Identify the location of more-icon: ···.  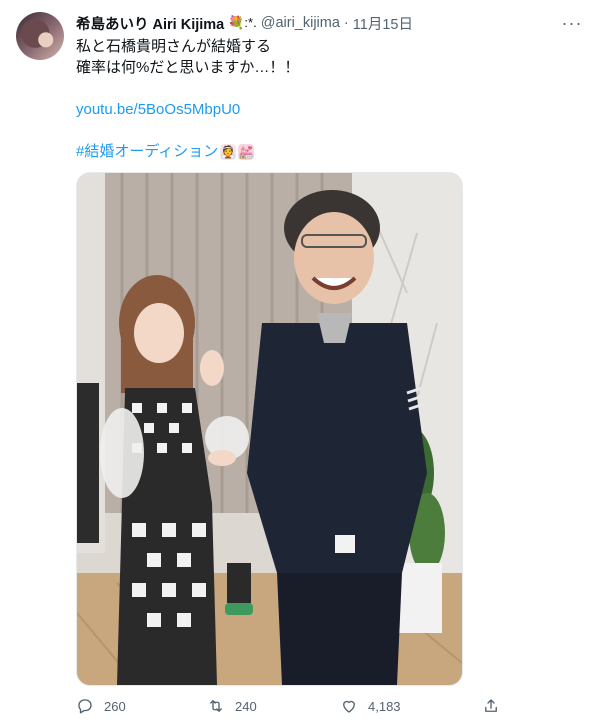
(572, 22).